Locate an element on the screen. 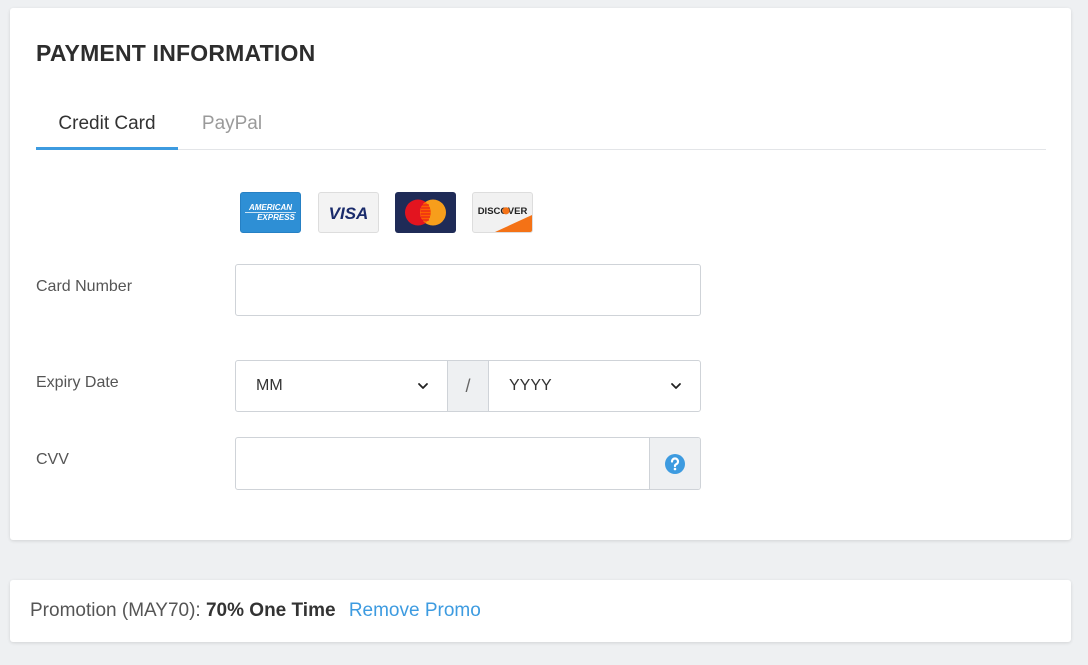 The height and width of the screenshot is (665, 1088). page-title: PAYMENT INFORMATION is located at coordinates (176, 53).